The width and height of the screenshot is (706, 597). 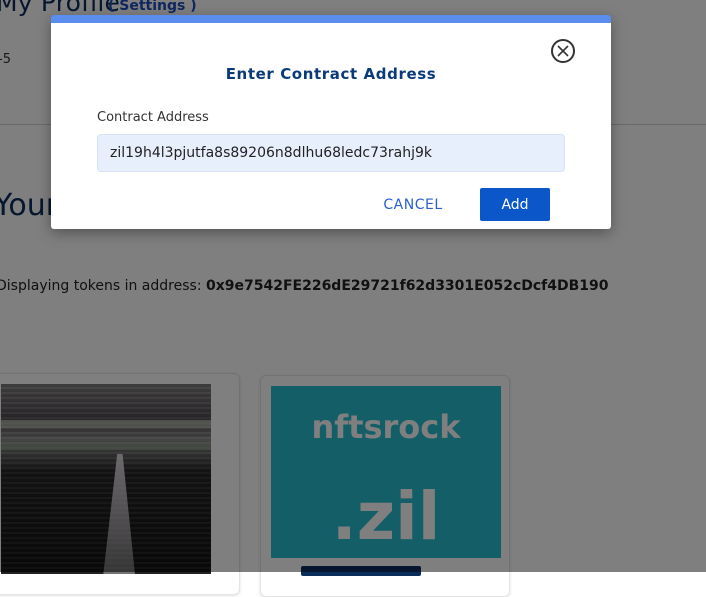 I want to click on contract-address-input, so click(x=331, y=153).